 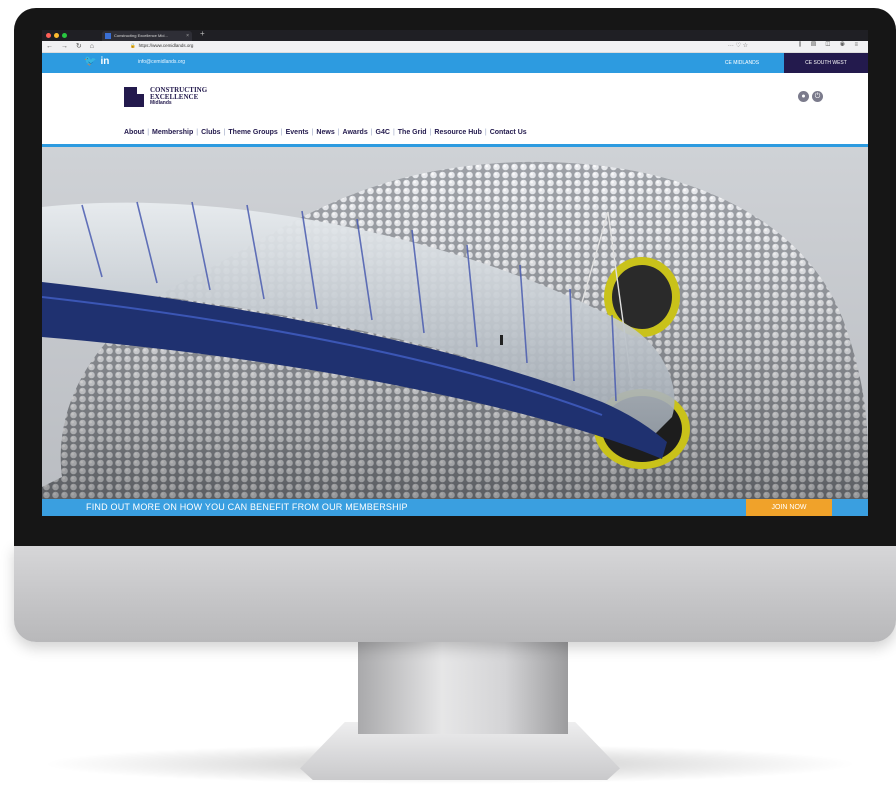 What do you see at coordinates (252, 132) in the screenshot?
I see `nav-item-theme-groups: Theme Groups` at bounding box center [252, 132].